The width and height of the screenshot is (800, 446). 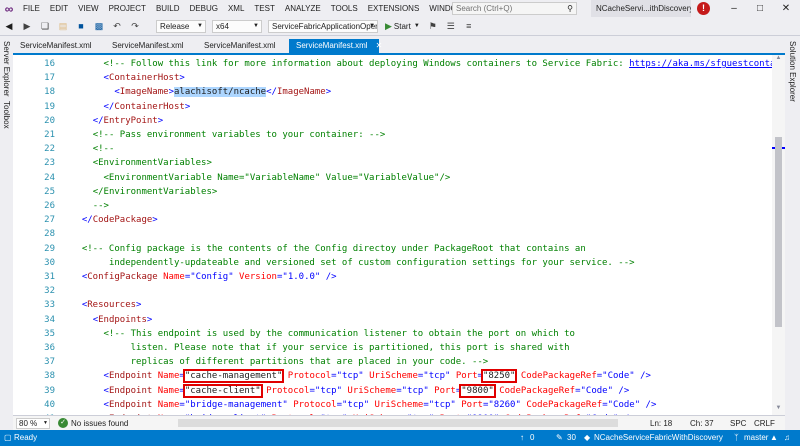 I want to click on code-line: 19 </ContainerHost>, so click(x=392, y=107).